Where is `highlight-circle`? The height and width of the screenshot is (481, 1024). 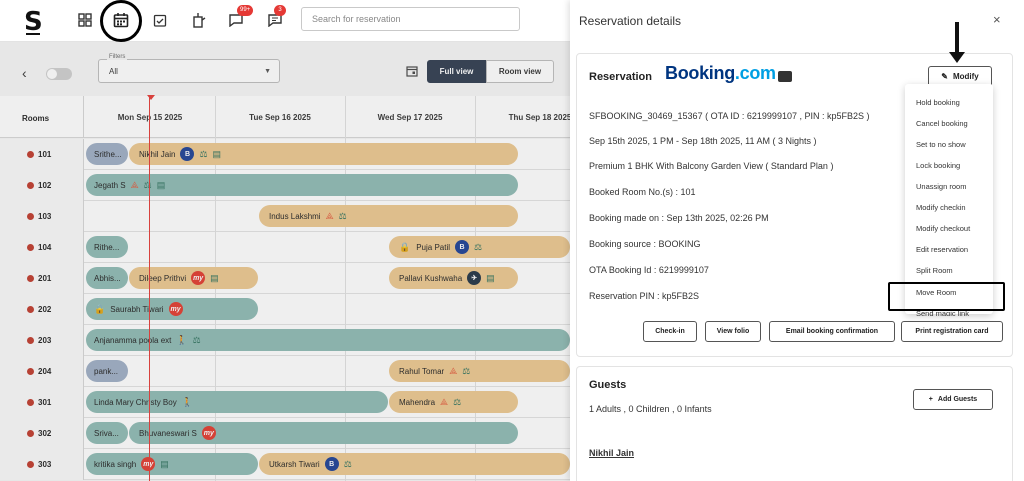 highlight-circle is located at coordinates (121, 21).